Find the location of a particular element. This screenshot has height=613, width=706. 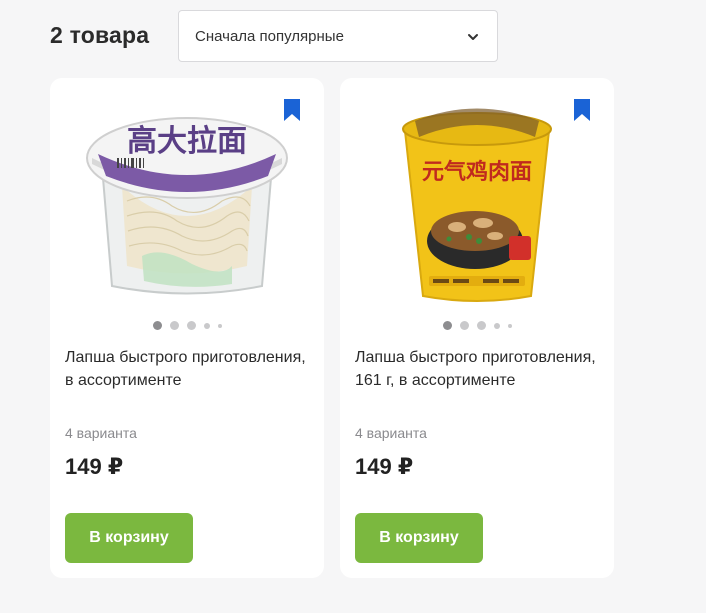

product-image: 元气鸡肉面 is located at coordinates (477, 201).